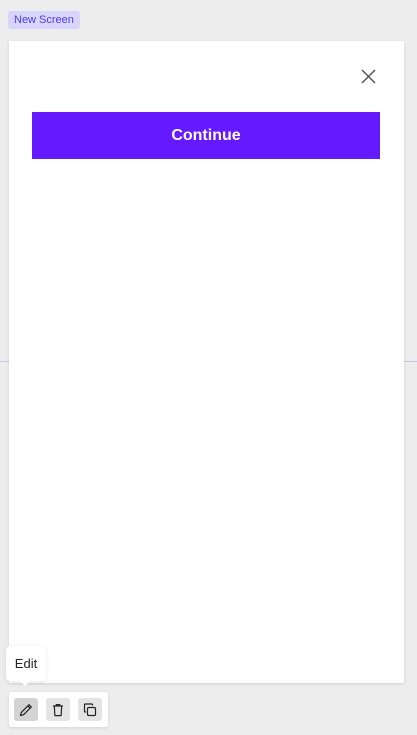 The image size is (417, 735). I want to click on close-button, so click(368, 76).